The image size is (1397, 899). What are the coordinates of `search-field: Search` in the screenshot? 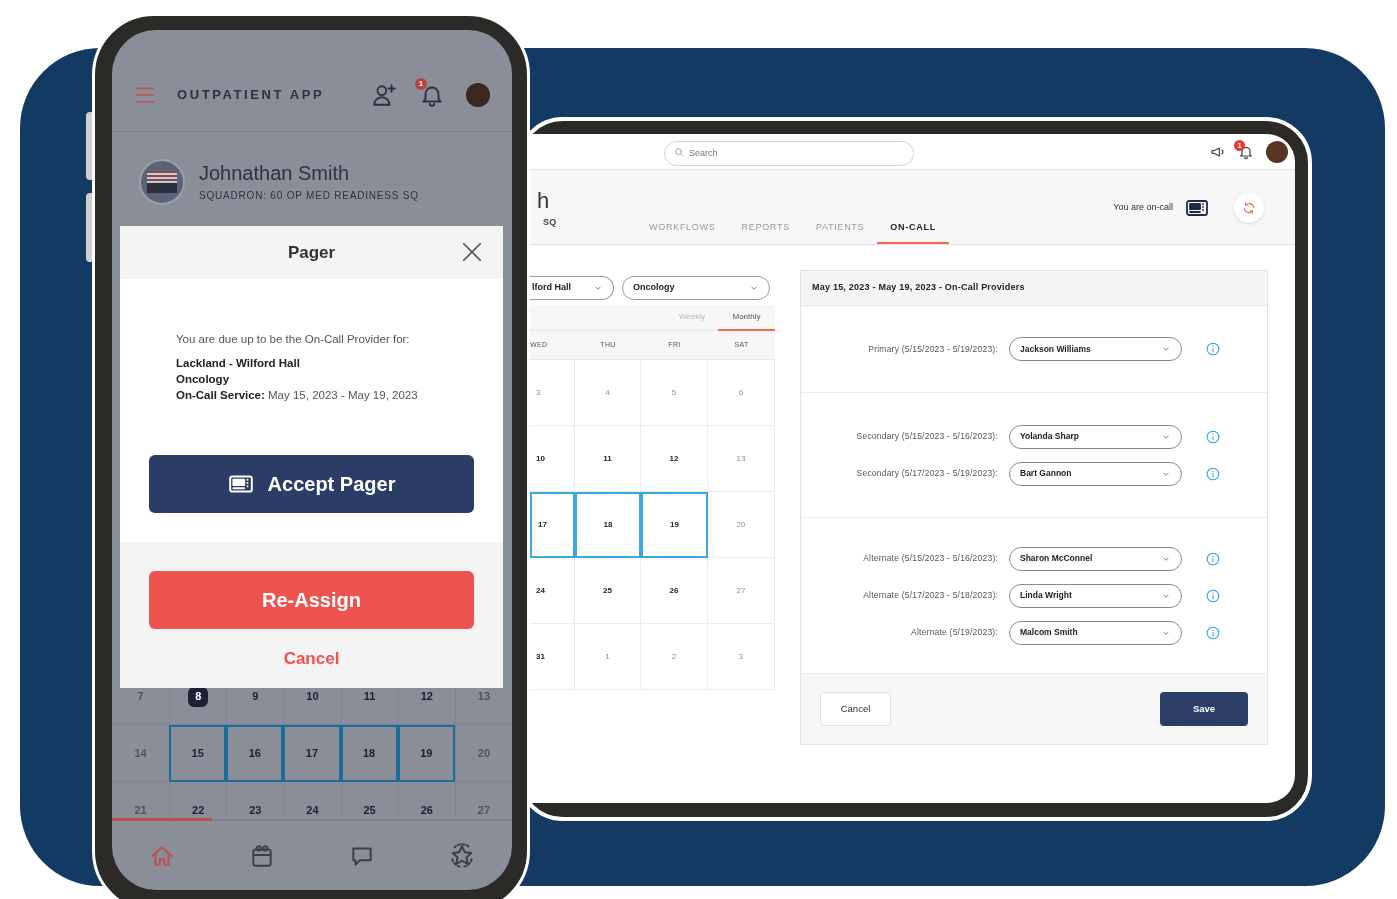 It's located at (789, 153).